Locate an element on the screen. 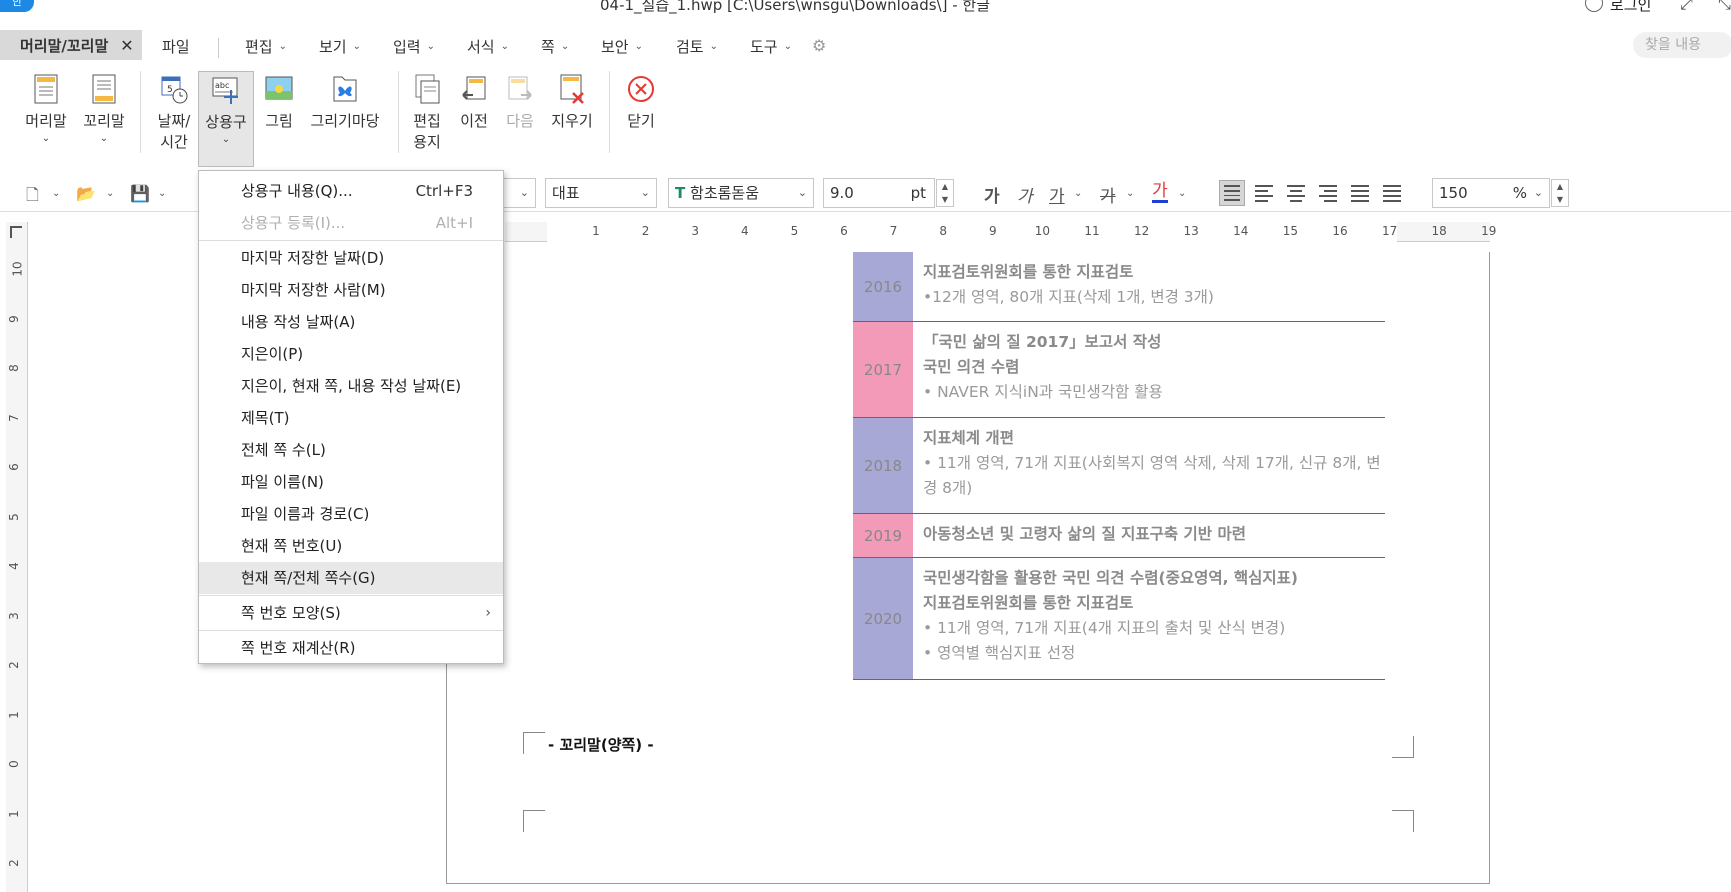 Image resolution: width=1731 pixels, height=892 pixels. dropdown-item: 지은이, 현재 쪽, 내용 작성 날짜(E) is located at coordinates (351, 386).